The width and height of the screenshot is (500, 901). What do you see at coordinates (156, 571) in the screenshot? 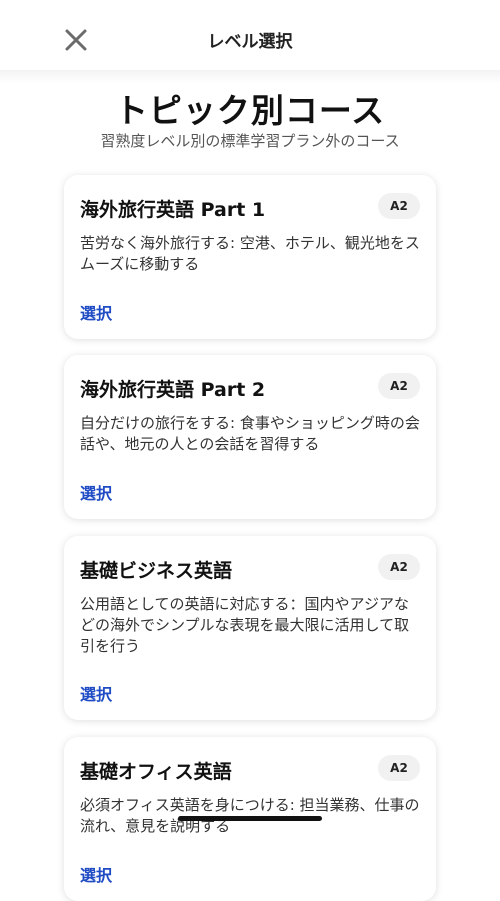
I see `course-title: 基礎ビジネス英語` at bounding box center [156, 571].